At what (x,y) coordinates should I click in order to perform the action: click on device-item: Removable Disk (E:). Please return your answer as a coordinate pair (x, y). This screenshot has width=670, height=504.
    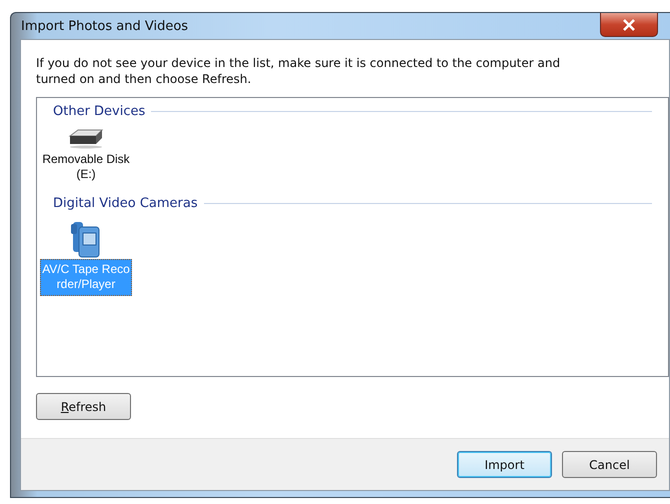
    Looking at the image, I should click on (86, 167).